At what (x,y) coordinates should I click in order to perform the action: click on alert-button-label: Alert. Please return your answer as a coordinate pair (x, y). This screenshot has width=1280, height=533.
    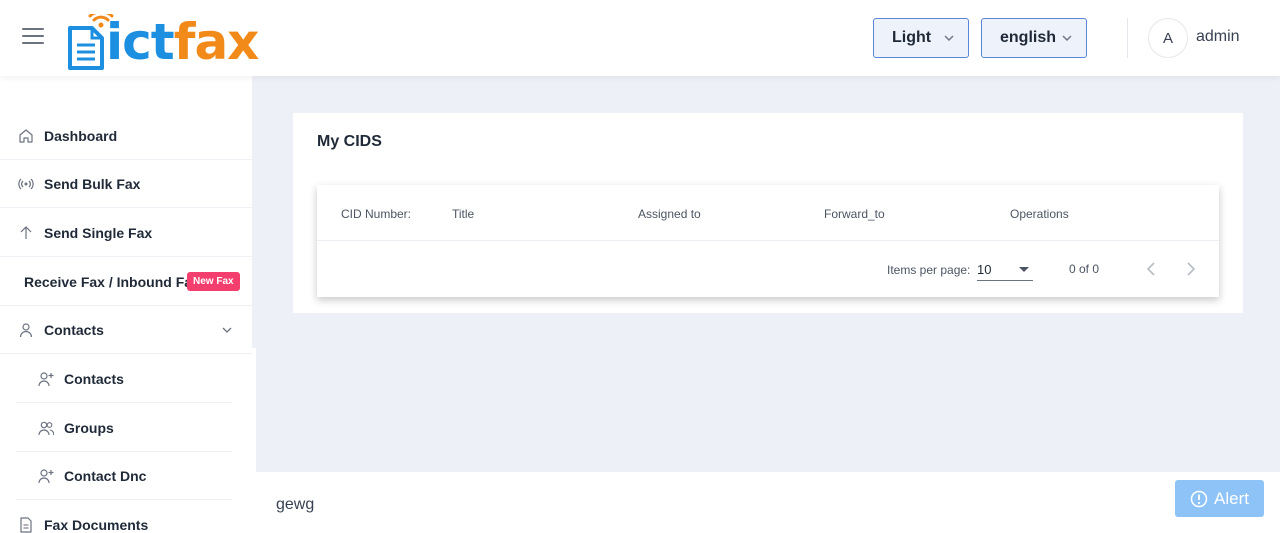
    Looking at the image, I should click on (1231, 498).